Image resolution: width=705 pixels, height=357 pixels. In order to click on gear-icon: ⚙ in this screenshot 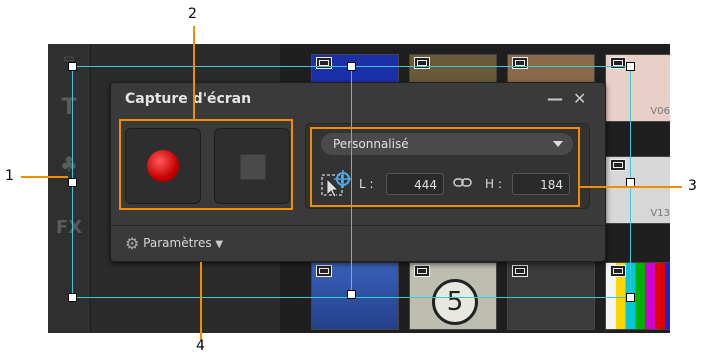, I will do `click(132, 243)`.